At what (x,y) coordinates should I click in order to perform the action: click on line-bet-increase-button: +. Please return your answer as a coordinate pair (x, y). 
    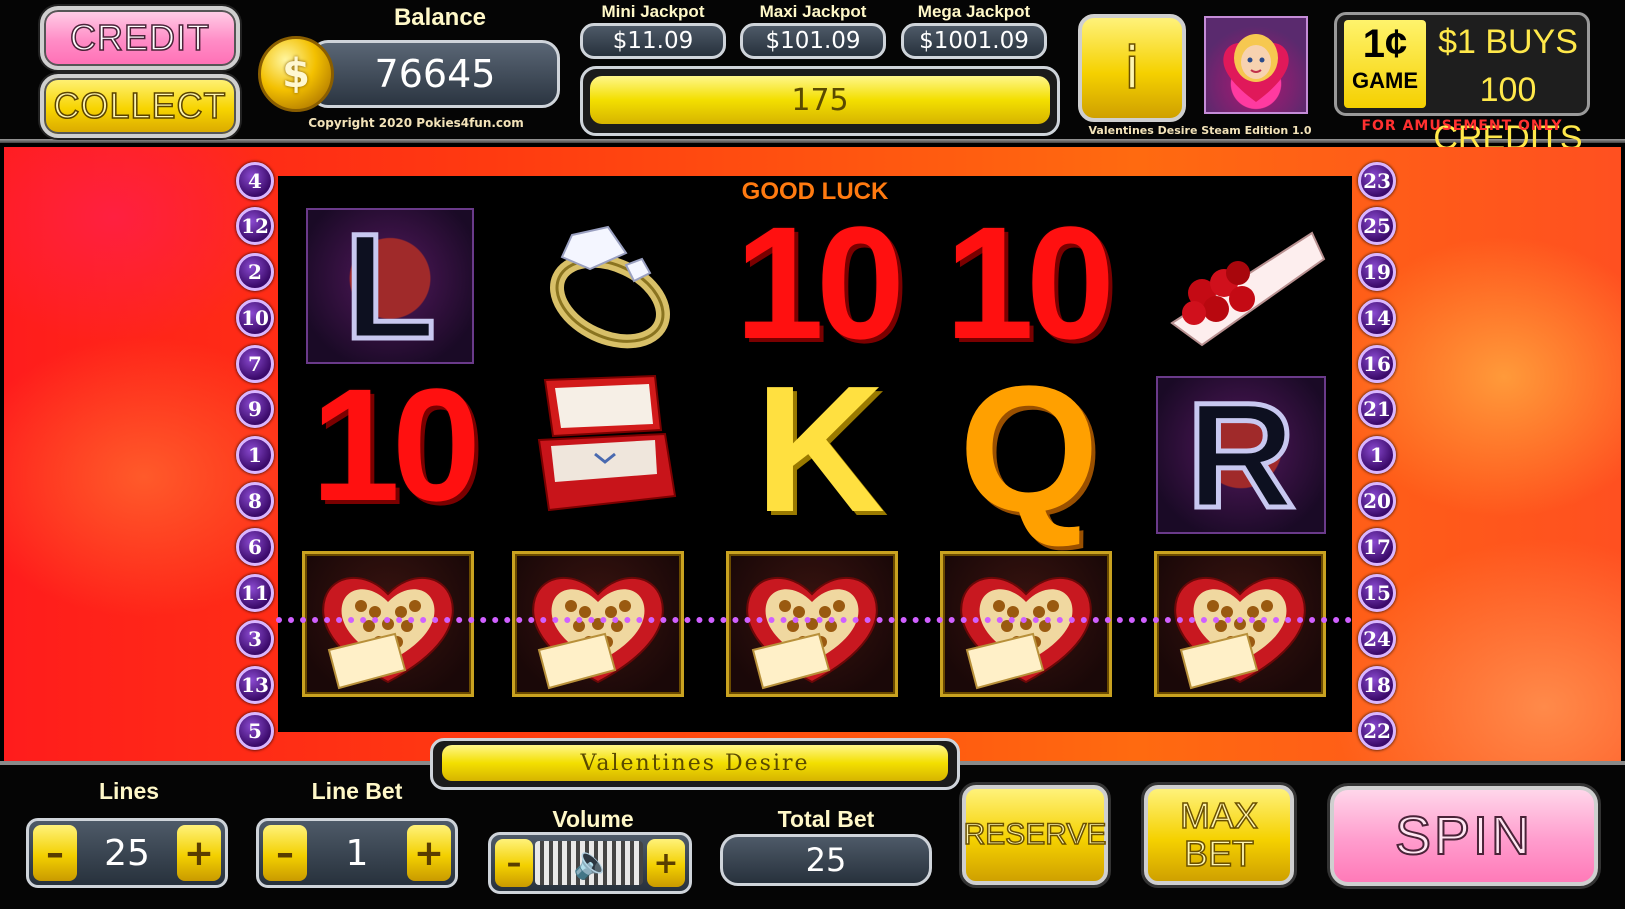
    Looking at the image, I should click on (429, 853).